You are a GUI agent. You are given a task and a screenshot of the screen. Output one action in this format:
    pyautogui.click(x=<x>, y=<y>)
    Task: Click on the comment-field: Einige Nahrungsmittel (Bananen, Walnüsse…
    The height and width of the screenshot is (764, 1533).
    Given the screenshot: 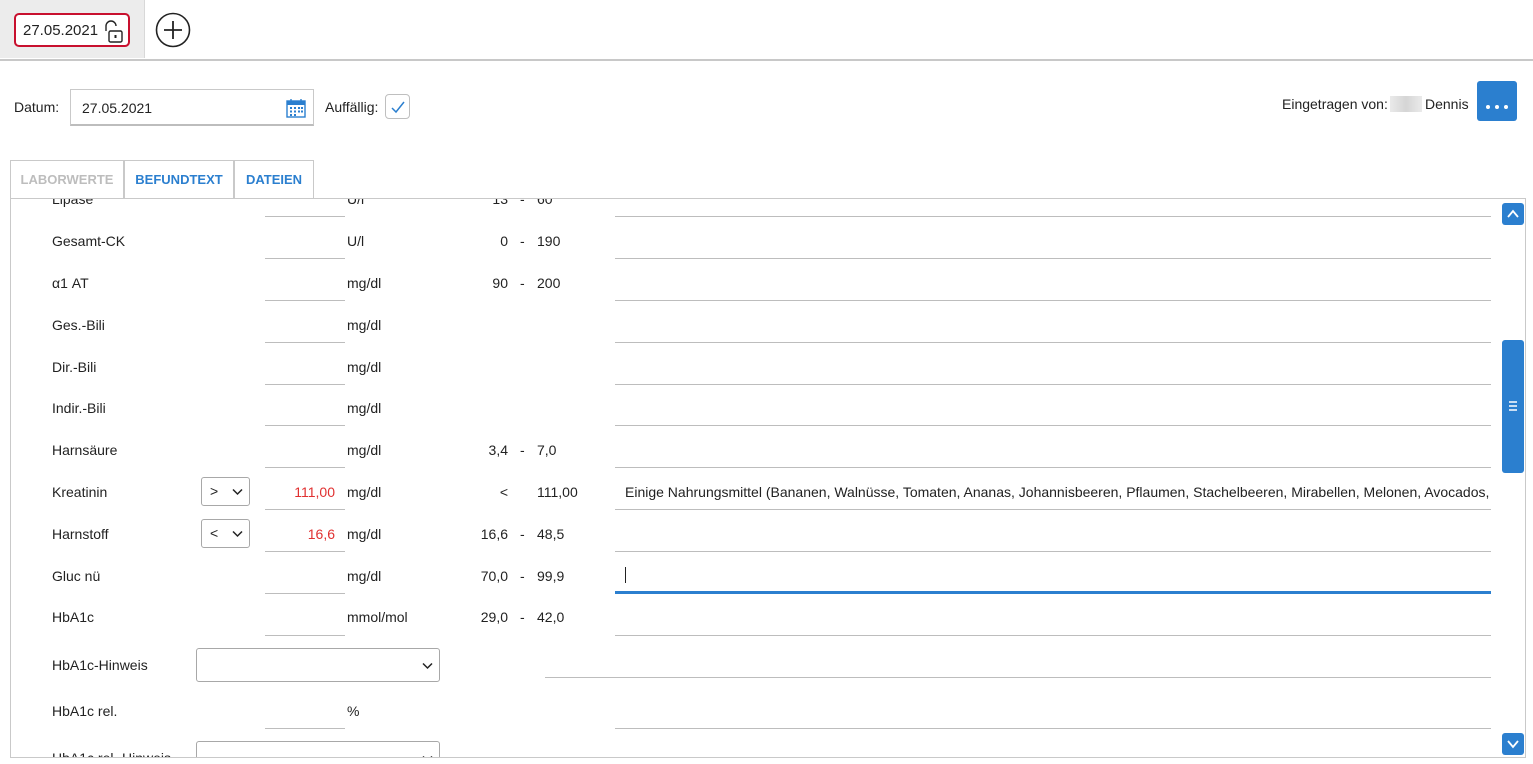 What is the action you would take?
    pyautogui.click(x=1053, y=489)
    